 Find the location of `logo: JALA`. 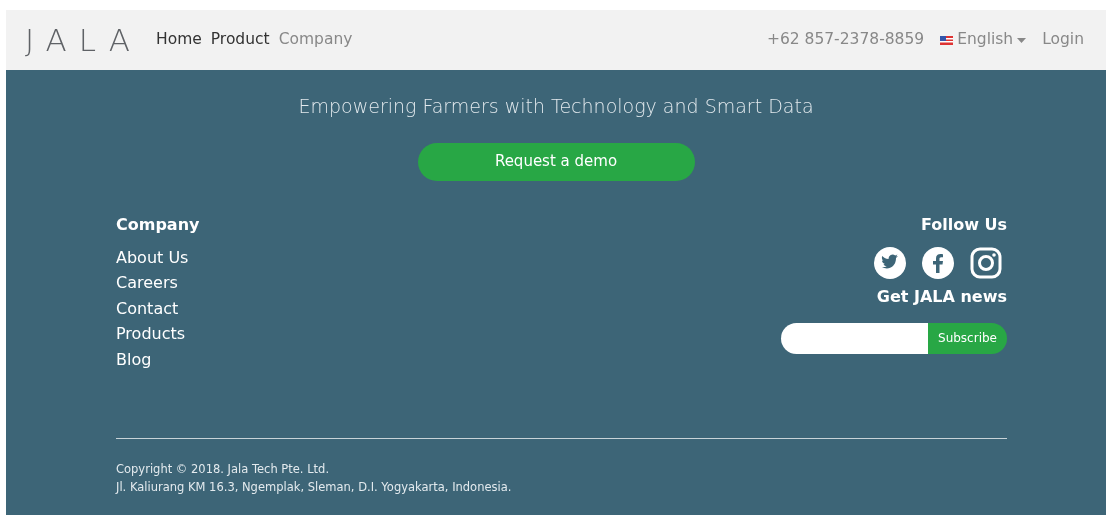

logo: JALA is located at coordinates (83, 40).